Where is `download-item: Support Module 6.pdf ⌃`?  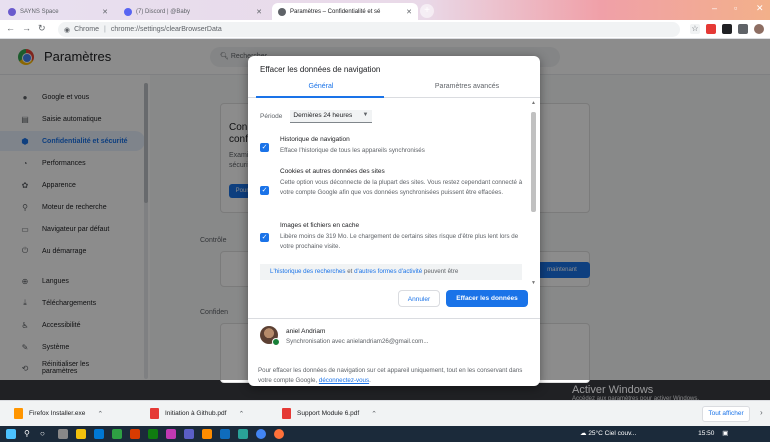
download-item: Support Module 6.pdf ⌃ is located at coordinates (329, 413).